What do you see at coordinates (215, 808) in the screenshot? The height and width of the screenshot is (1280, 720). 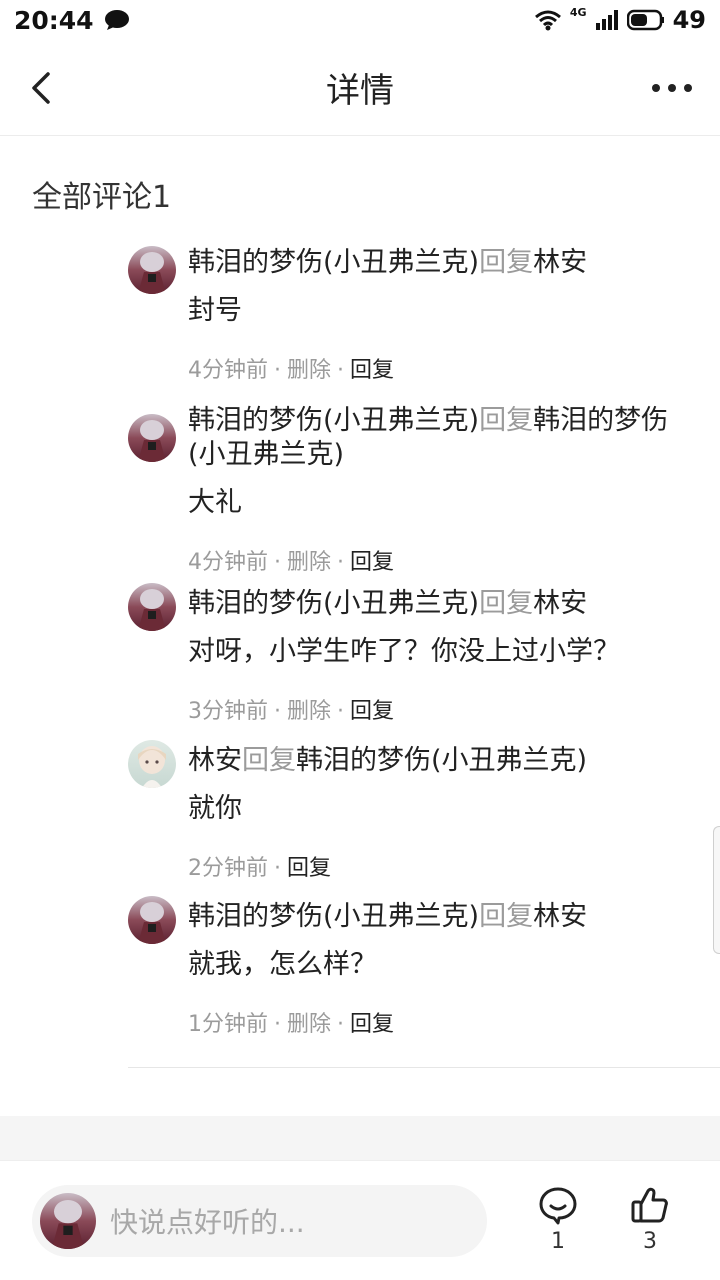 I see `comment-text: 就你` at bounding box center [215, 808].